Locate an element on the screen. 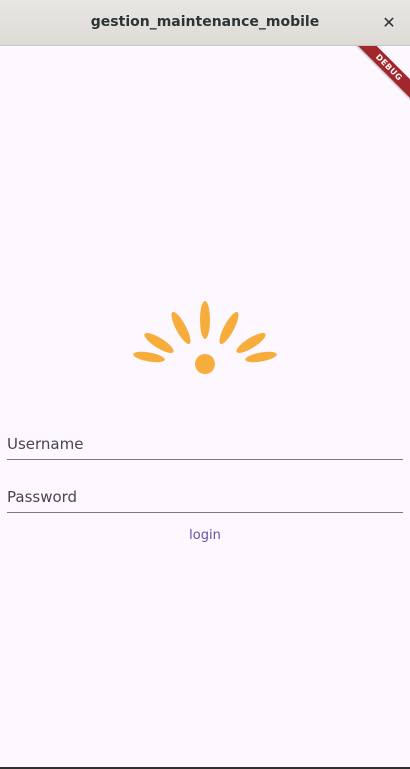 The width and height of the screenshot is (410, 769). sun-rays-logo-icon is located at coordinates (205, 337).